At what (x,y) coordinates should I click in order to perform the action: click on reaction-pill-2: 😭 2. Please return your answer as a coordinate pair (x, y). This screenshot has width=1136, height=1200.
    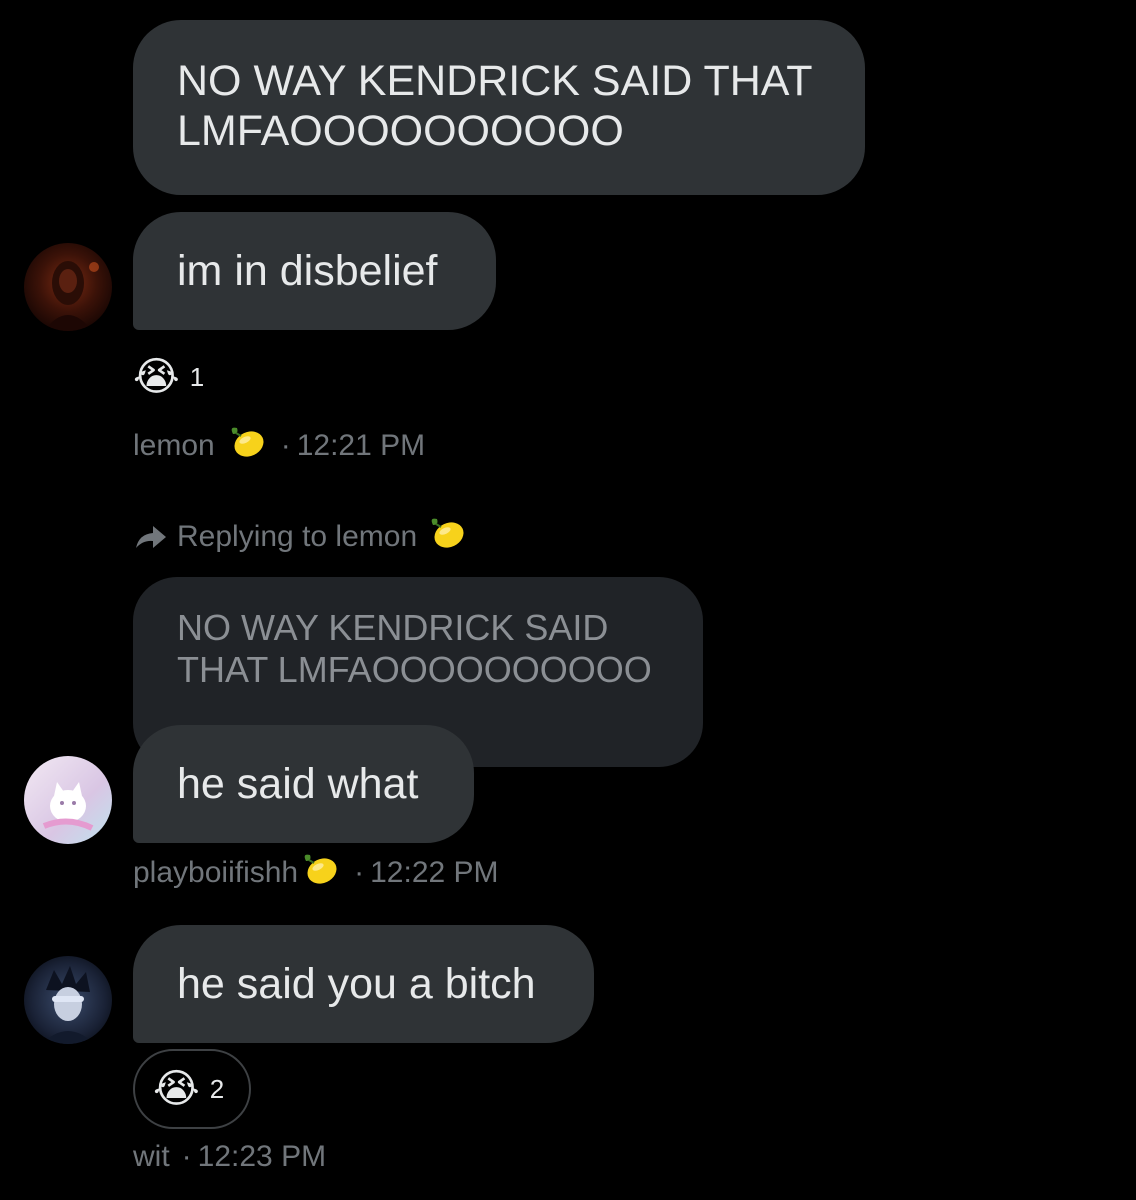
    Looking at the image, I should click on (192, 1089).